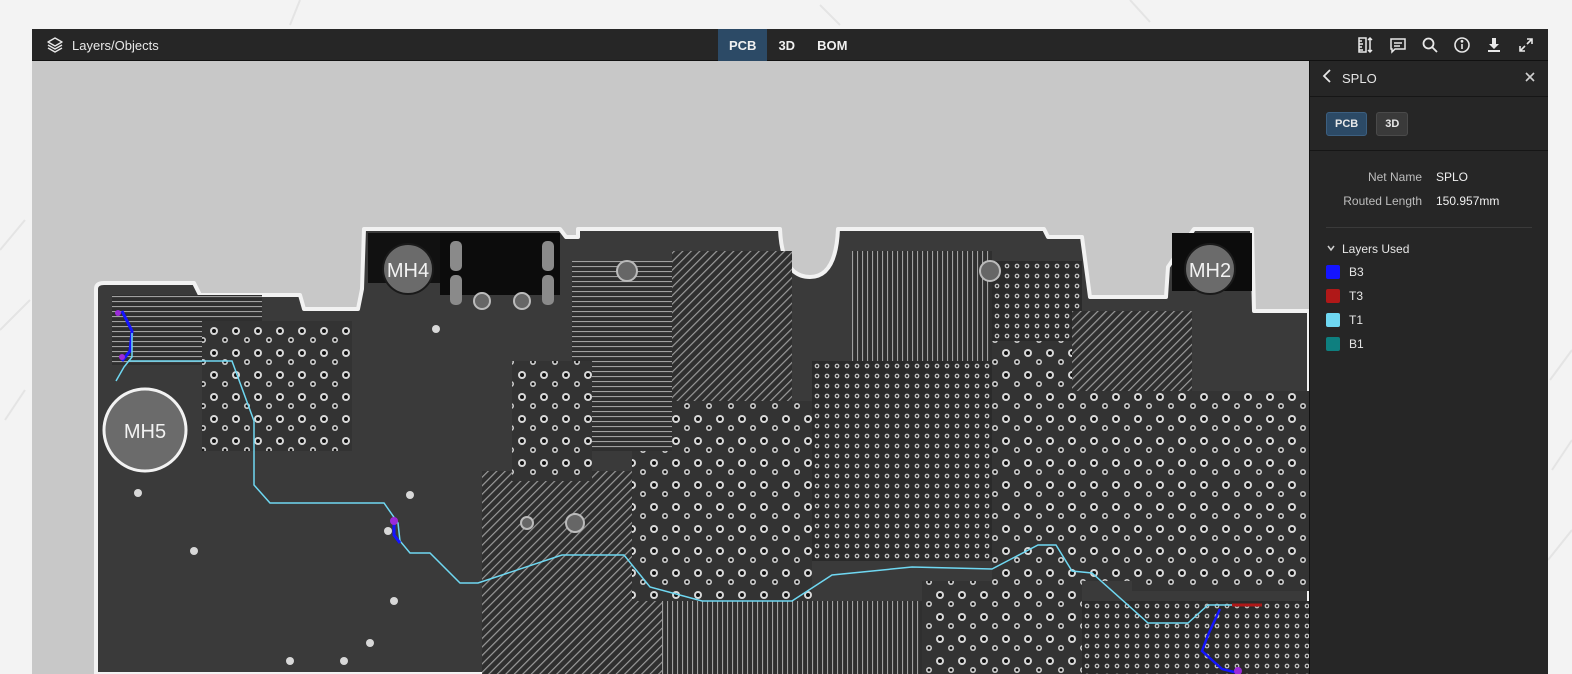  I want to click on layers-list: B3 T3 T1 B1, so click(1429, 308).